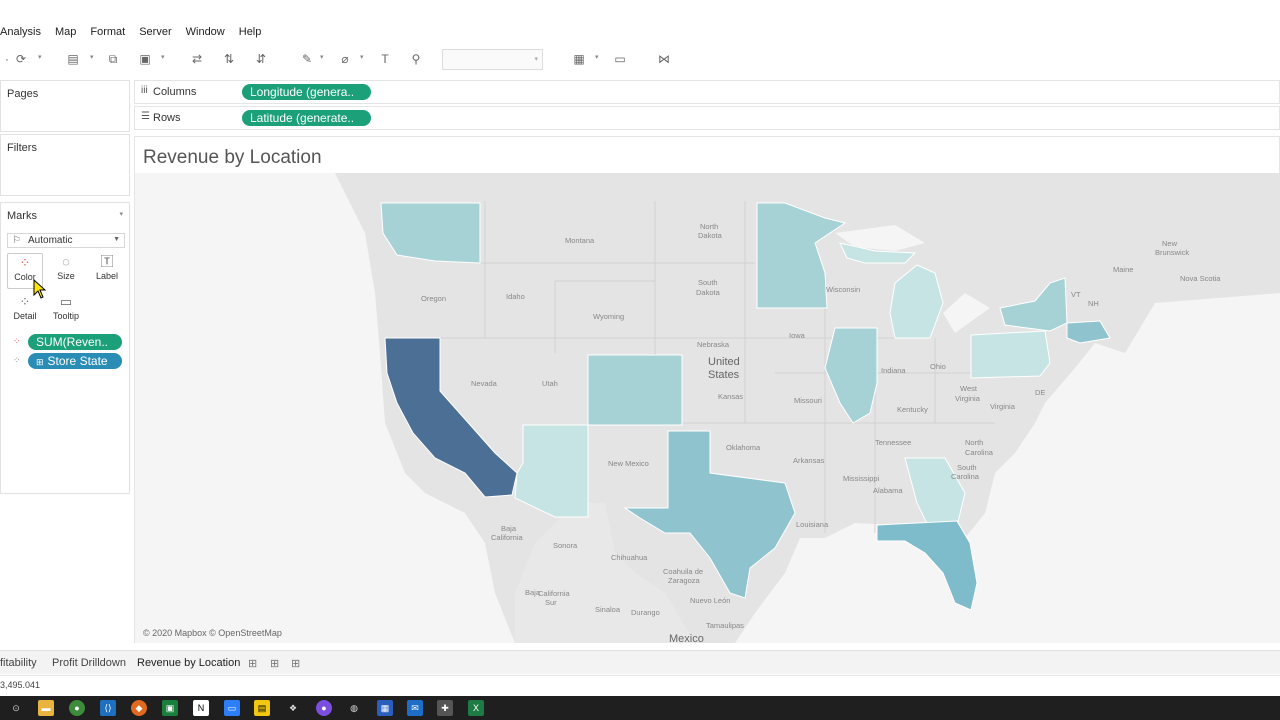  I want to click on zoom-icon: ▭, so click(232, 708).